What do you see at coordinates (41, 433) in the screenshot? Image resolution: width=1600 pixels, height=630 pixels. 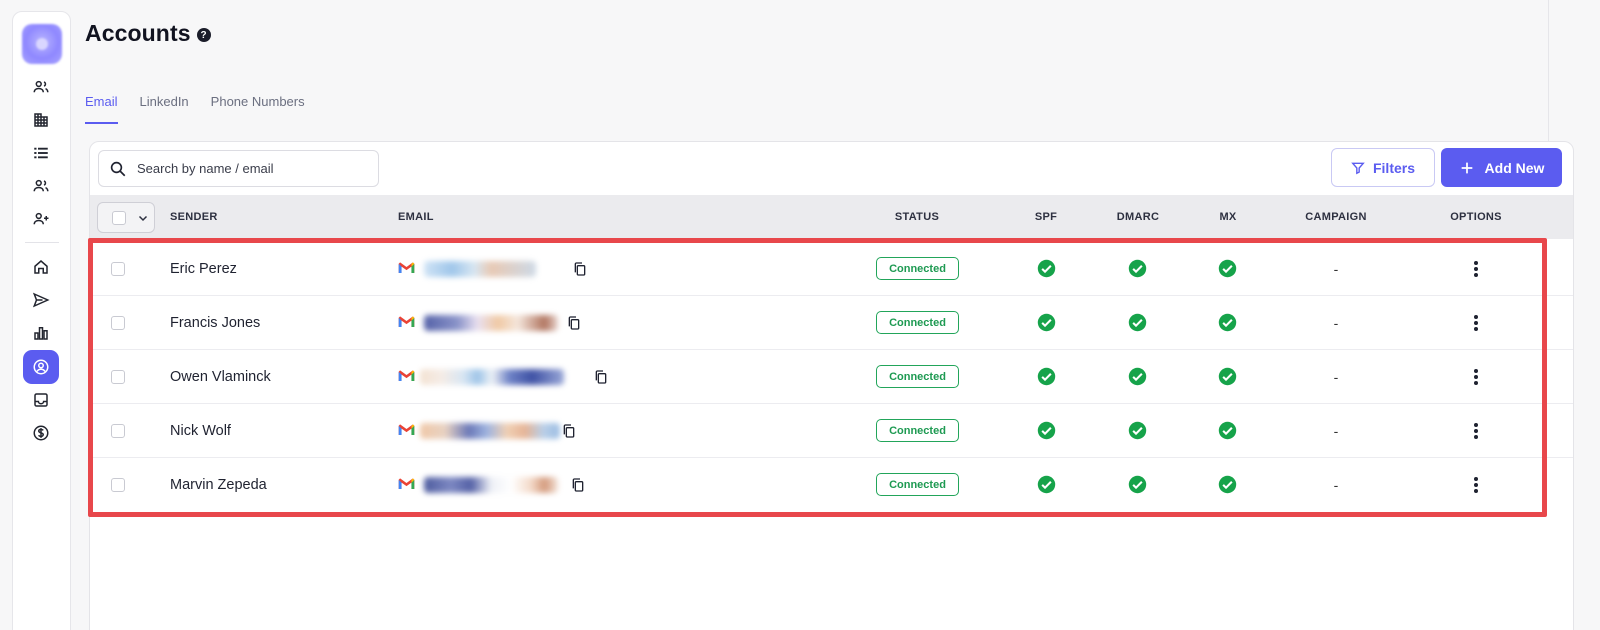 I see `sidebar-item-billing` at bounding box center [41, 433].